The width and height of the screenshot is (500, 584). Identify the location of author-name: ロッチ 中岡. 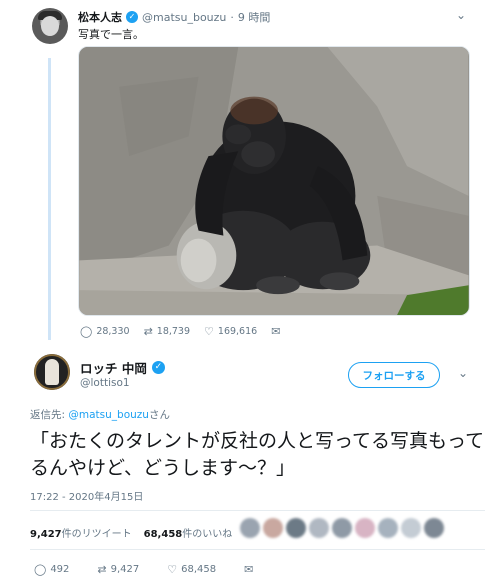
(113, 367).